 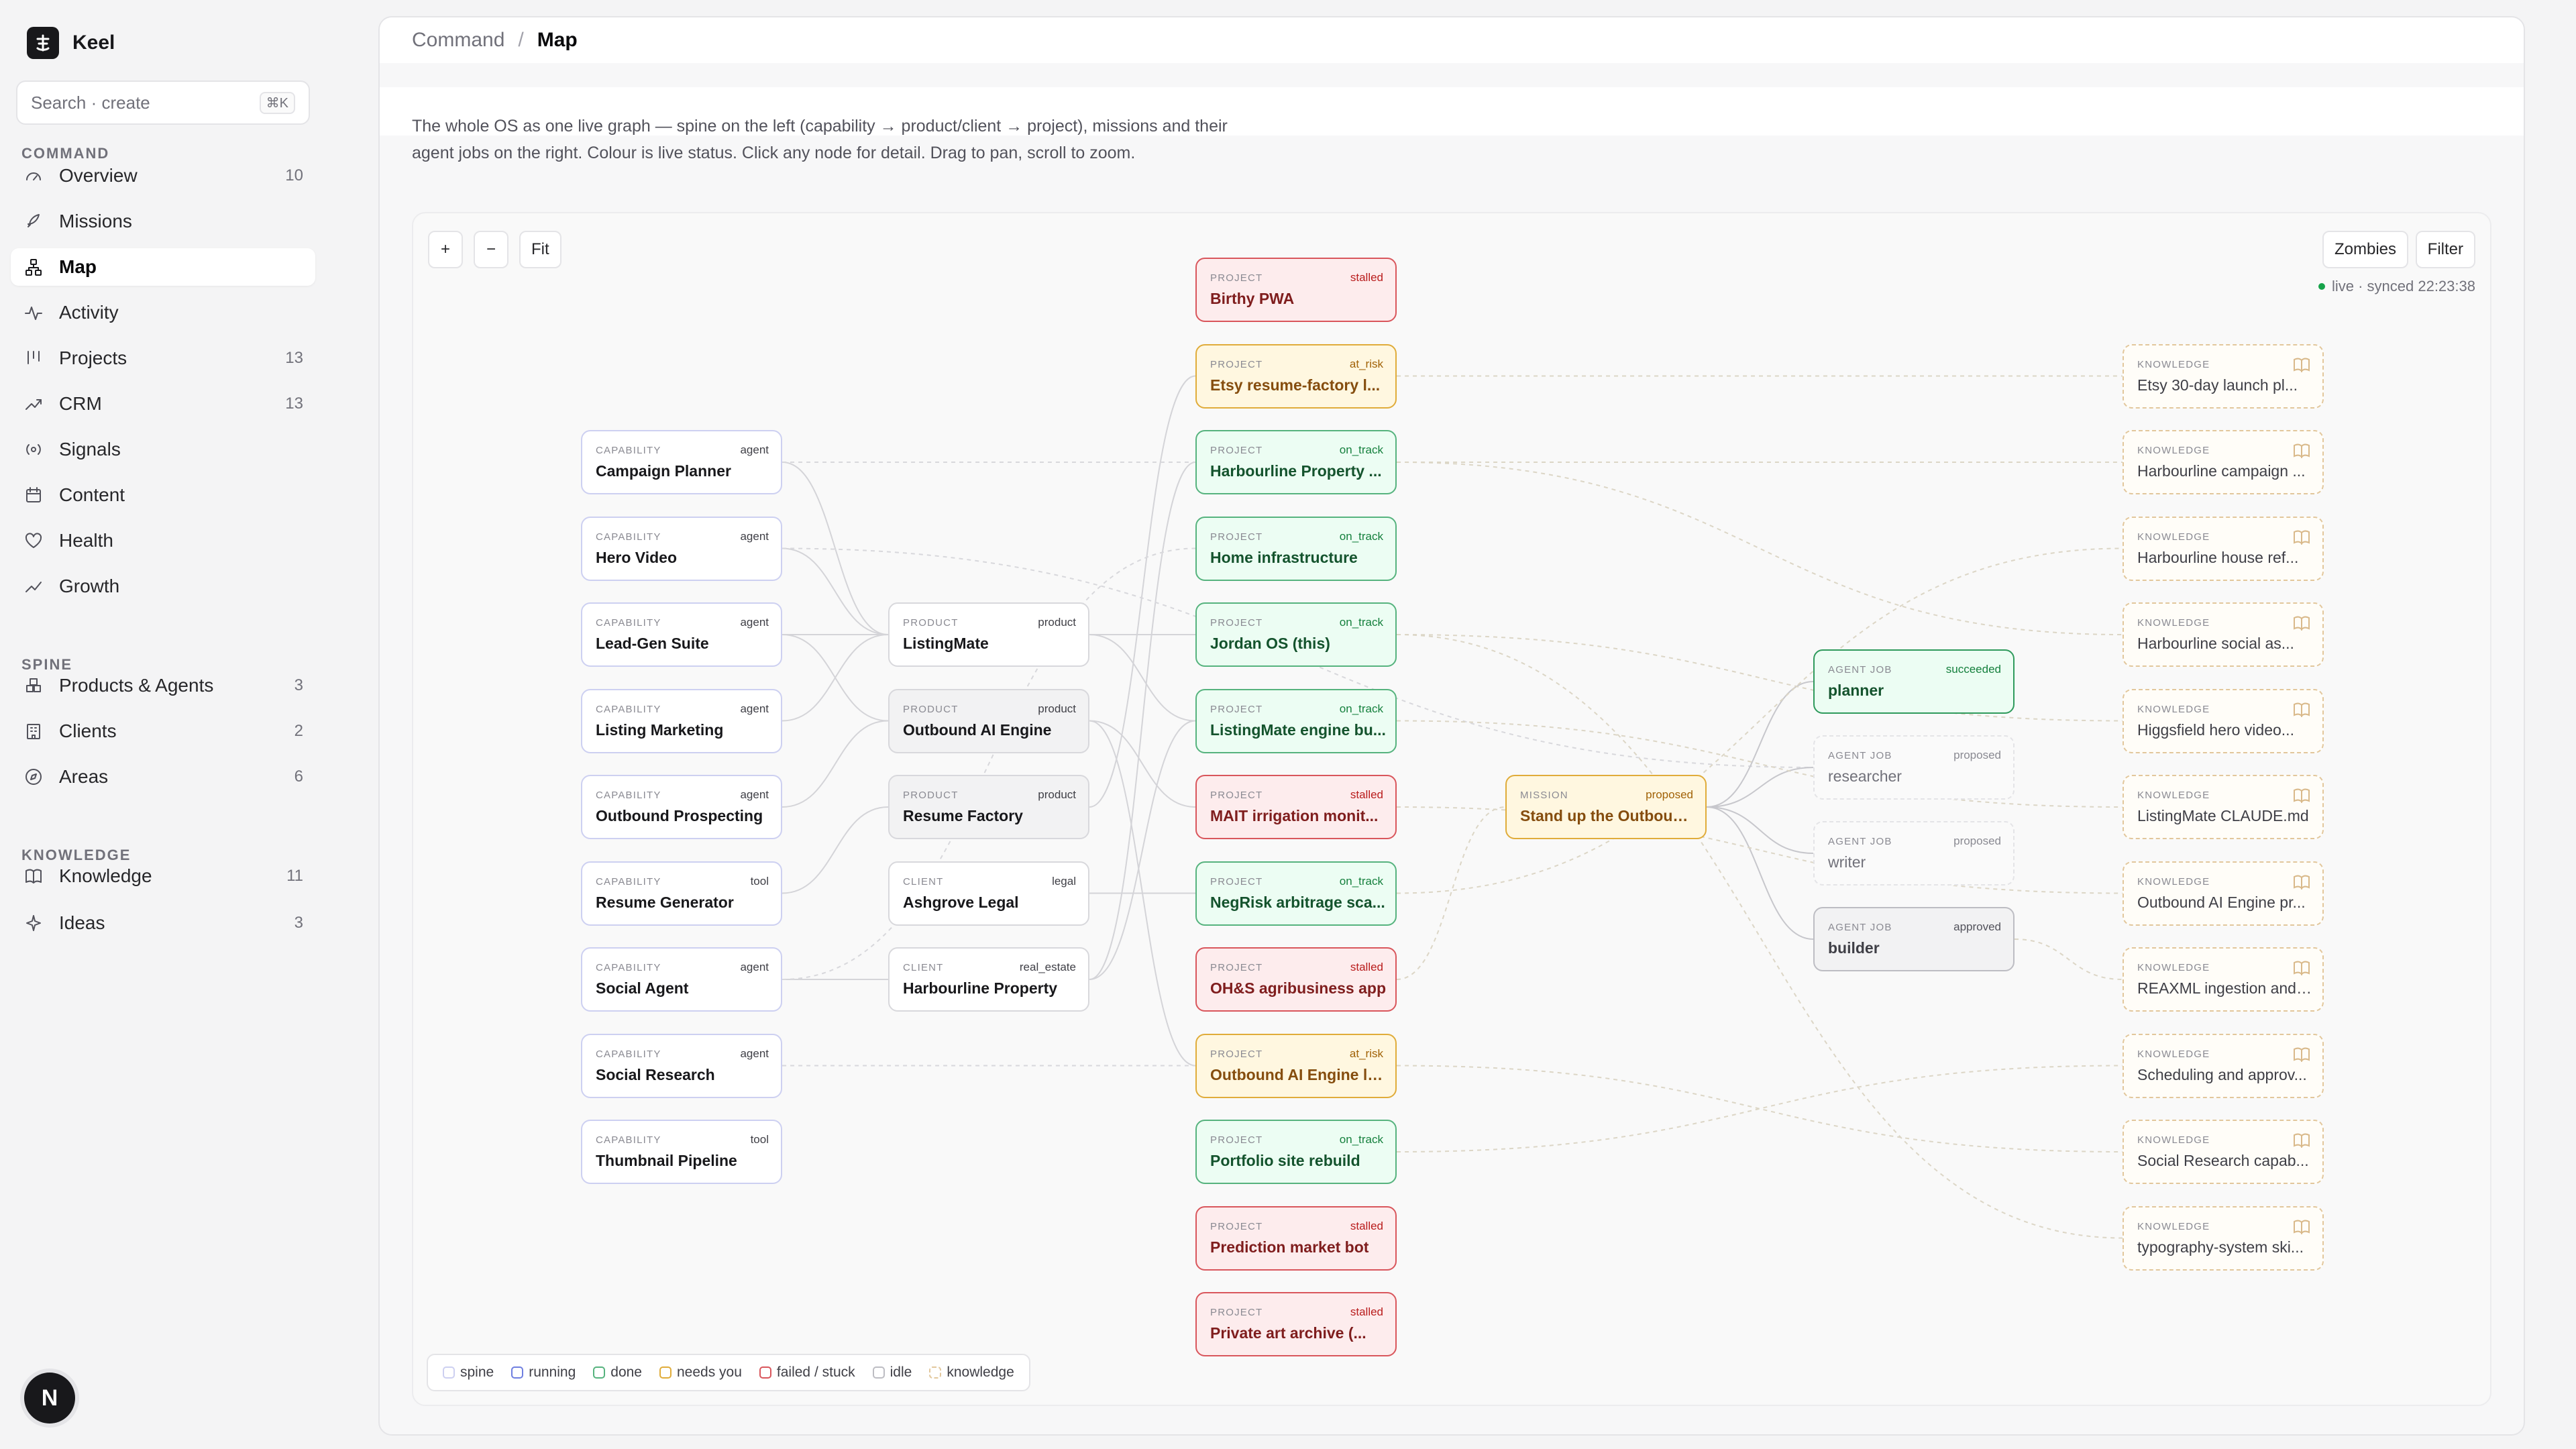 I want to click on cap-node: CAPABILITY Hero Video agent, so click(x=681, y=548).